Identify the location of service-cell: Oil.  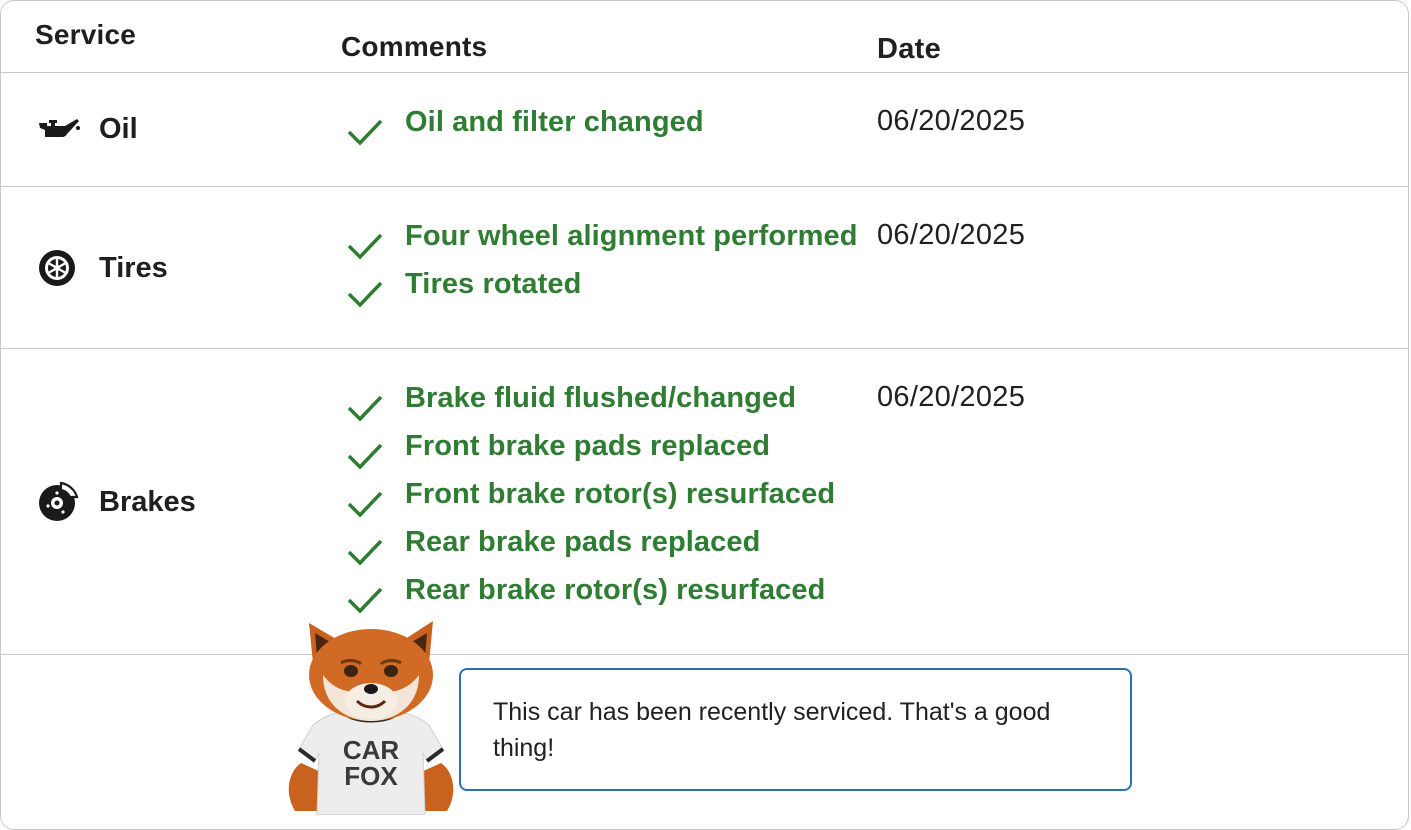
(87, 129).